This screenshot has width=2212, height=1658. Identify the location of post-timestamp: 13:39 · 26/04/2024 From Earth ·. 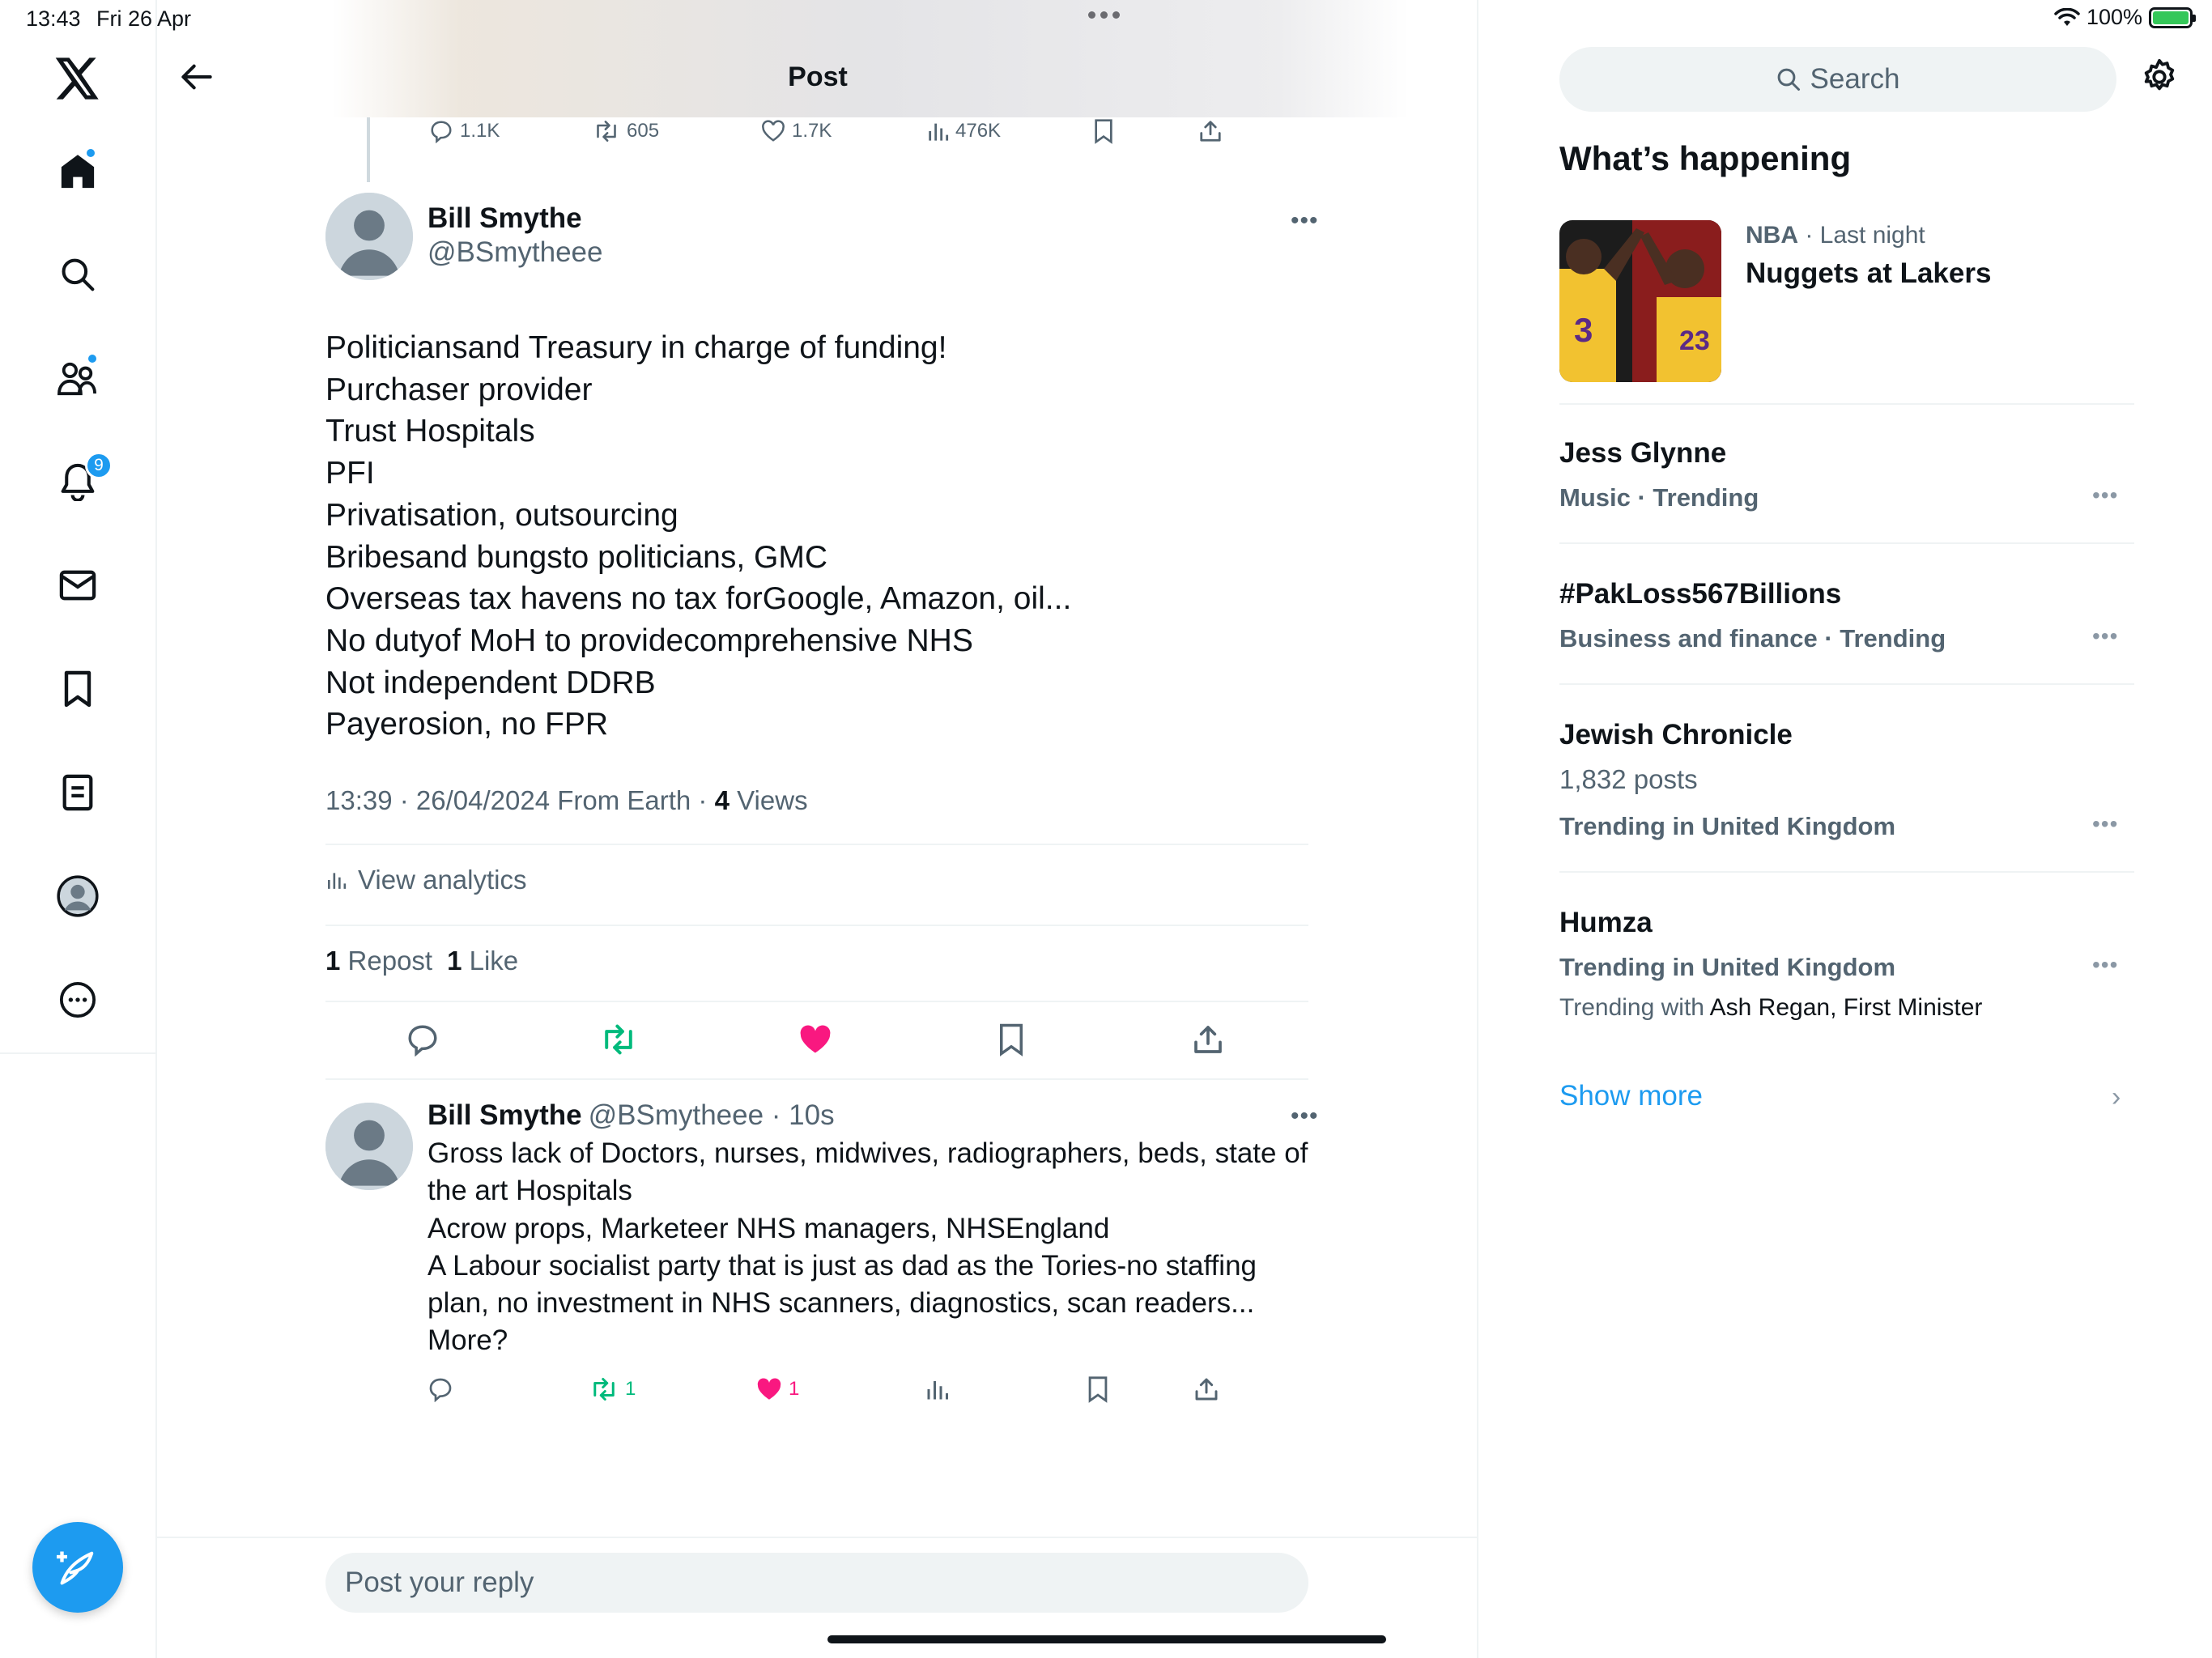
(520, 800).